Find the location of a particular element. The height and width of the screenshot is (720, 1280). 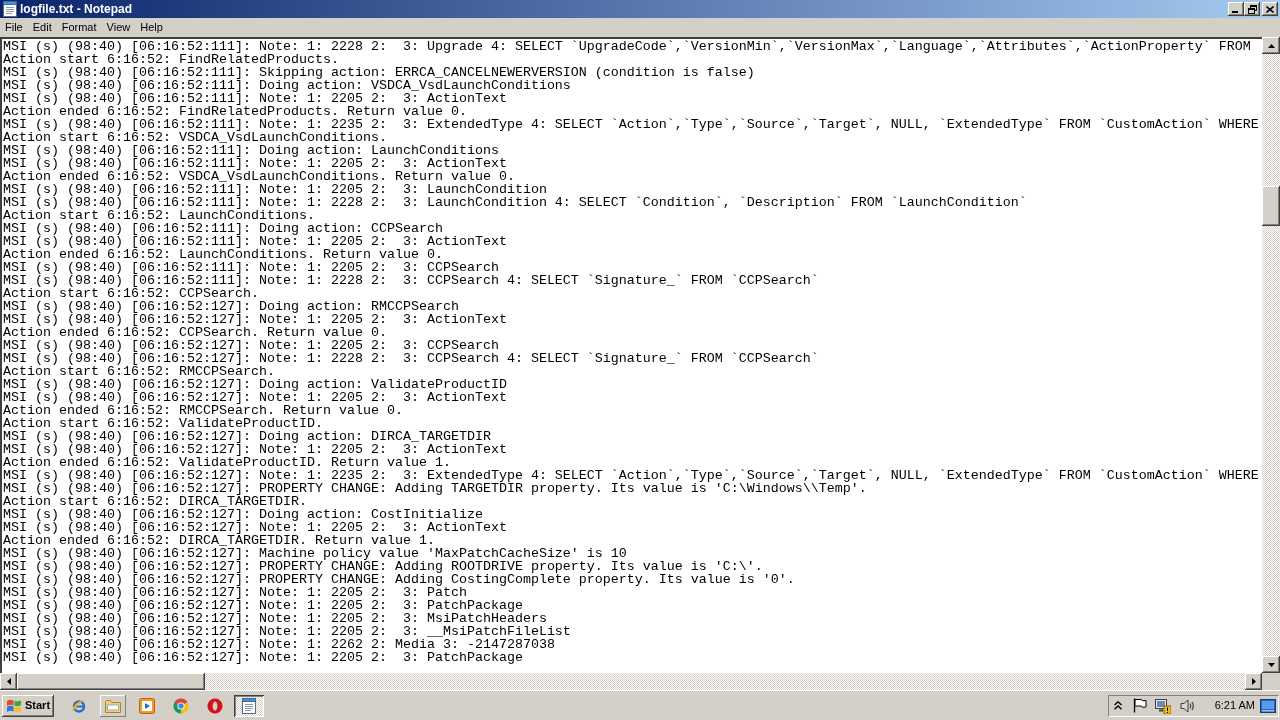

flag-icon is located at coordinates (1139, 705).